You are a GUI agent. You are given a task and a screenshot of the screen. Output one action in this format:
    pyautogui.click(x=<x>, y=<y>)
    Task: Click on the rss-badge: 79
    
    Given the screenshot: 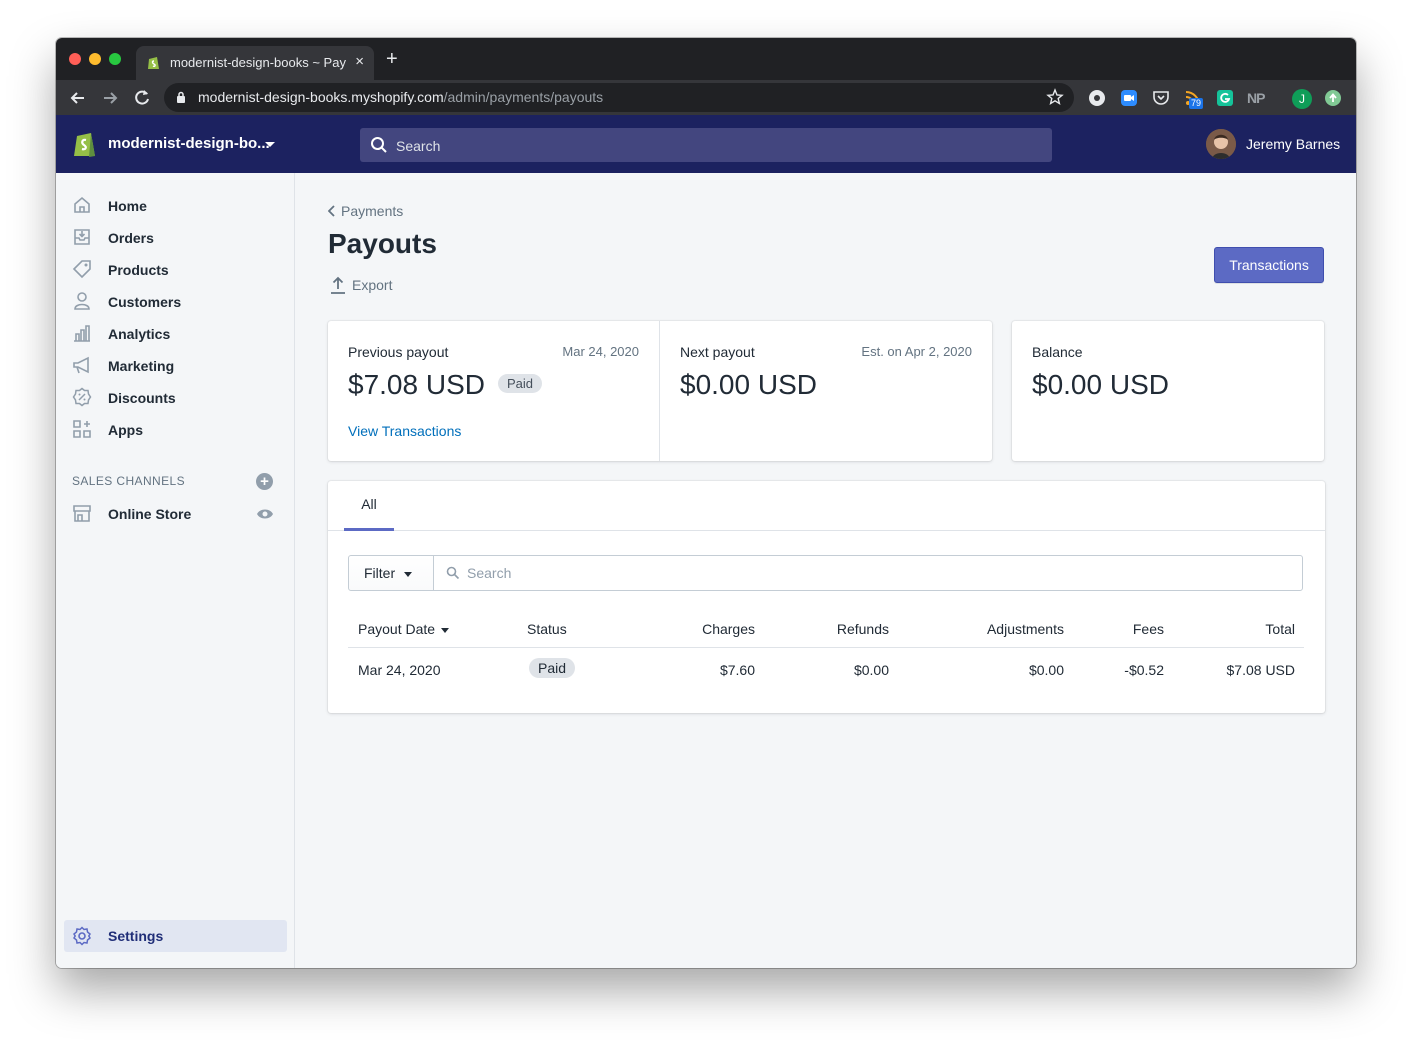 What is the action you would take?
    pyautogui.click(x=1196, y=103)
    